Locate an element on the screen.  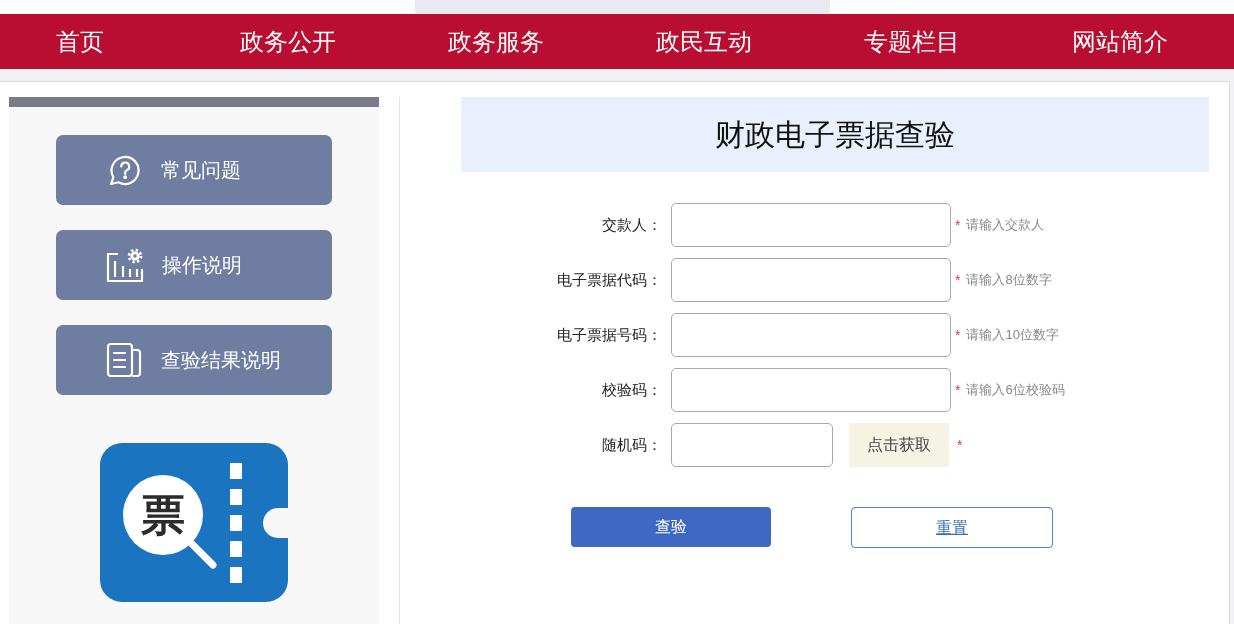
hint-text: 请输入6位校验码 is located at coordinates (1015, 390).